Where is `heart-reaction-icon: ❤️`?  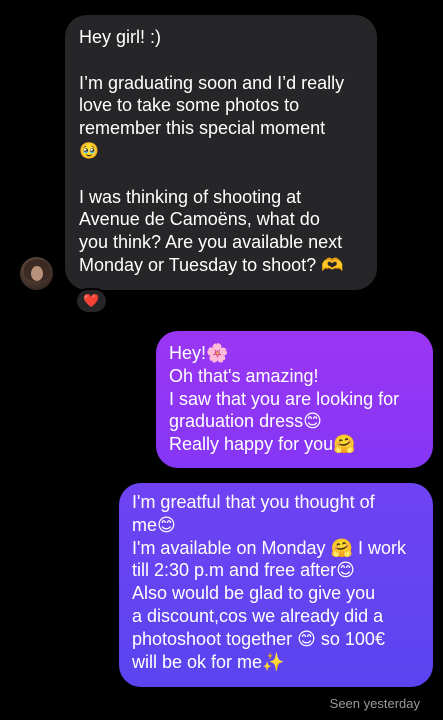 heart-reaction-icon: ❤️ is located at coordinates (91, 301).